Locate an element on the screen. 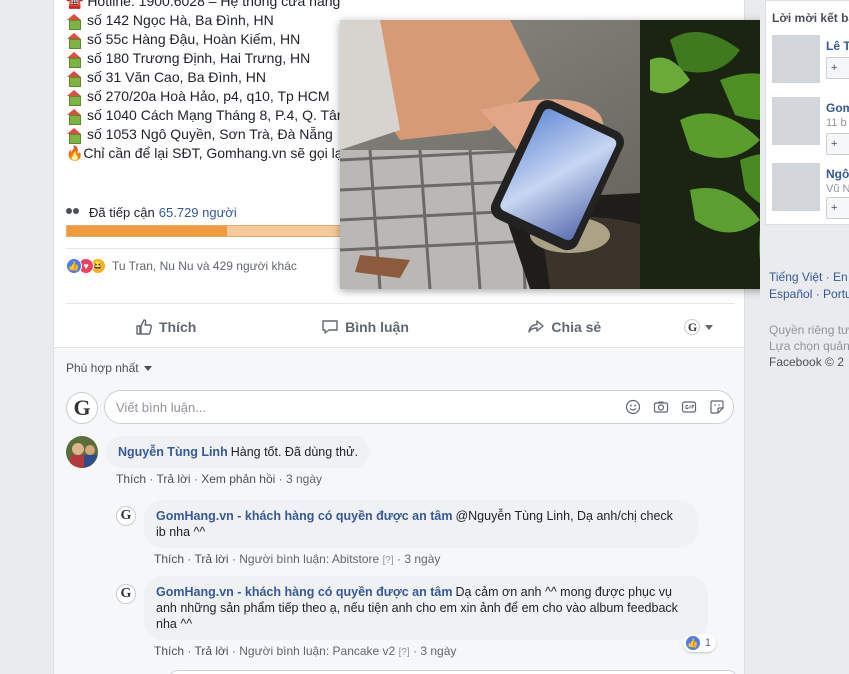  reach-stats: Đã tiếp cận 65.729 người is located at coordinates (151, 212).